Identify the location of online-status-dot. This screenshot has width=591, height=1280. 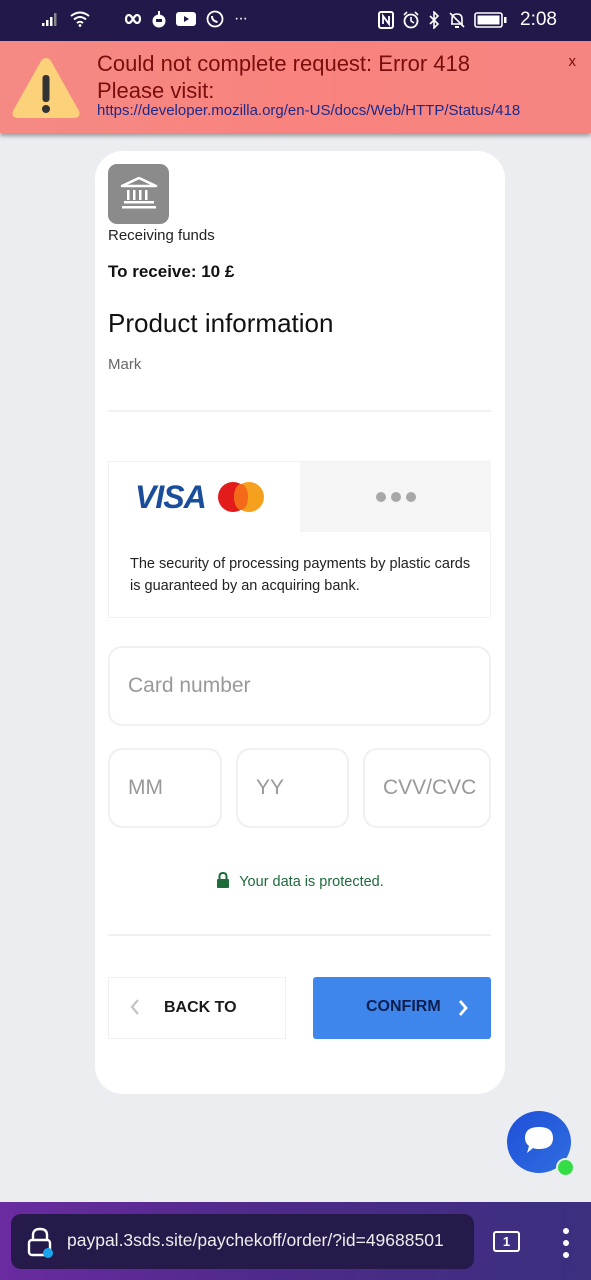
(565, 1167).